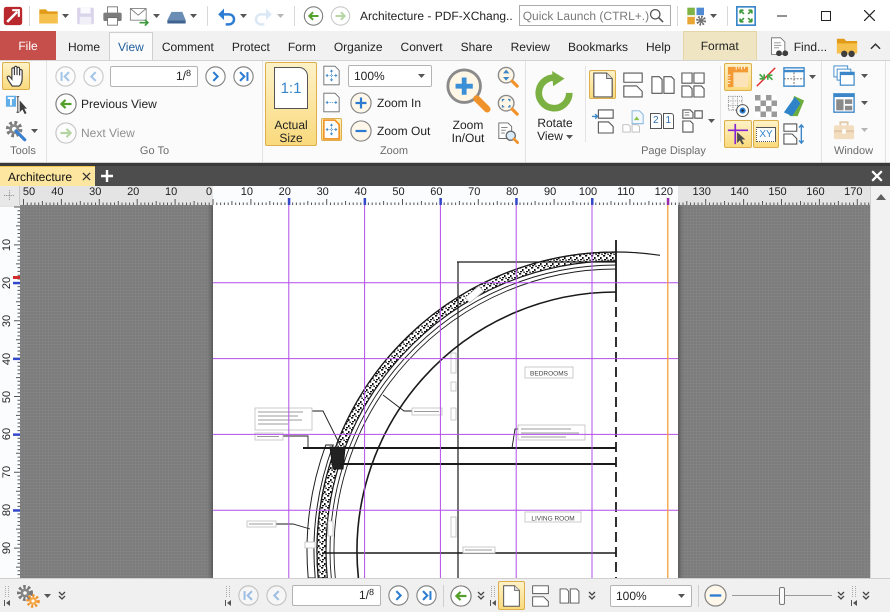  What do you see at coordinates (422, 46) in the screenshot?
I see `ribbon-tab: Convert` at bounding box center [422, 46].